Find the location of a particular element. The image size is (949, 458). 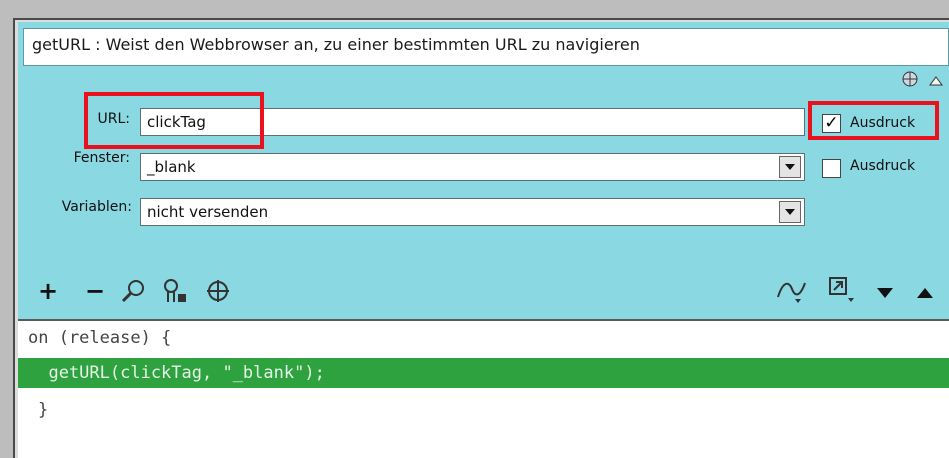

code-line-2: getURL(clickTag, "_blank"); is located at coordinates (483, 373).